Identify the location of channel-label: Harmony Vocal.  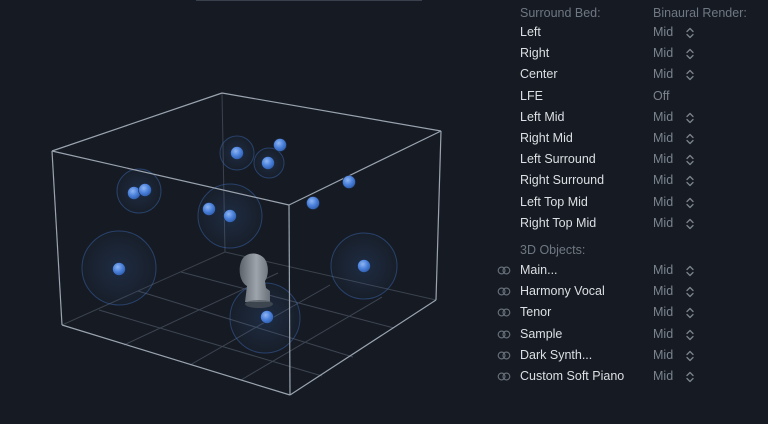
(562, 291).